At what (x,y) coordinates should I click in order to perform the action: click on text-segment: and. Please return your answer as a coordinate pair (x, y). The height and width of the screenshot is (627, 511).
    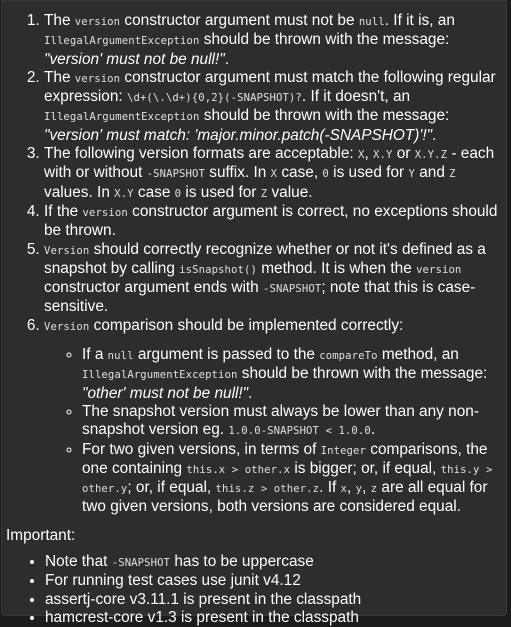
    Looking at the image, I should click on (432, 173).